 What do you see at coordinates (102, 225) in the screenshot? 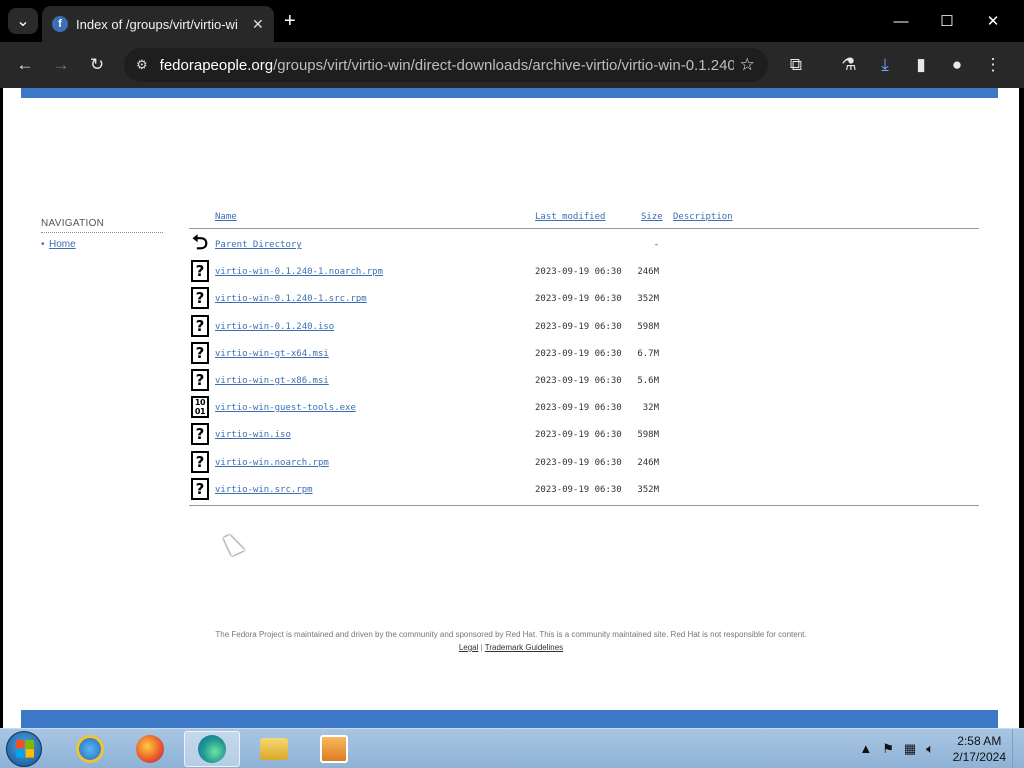
I see `navigation-heading: NAVIGATION` at bounding box center [102, 225].